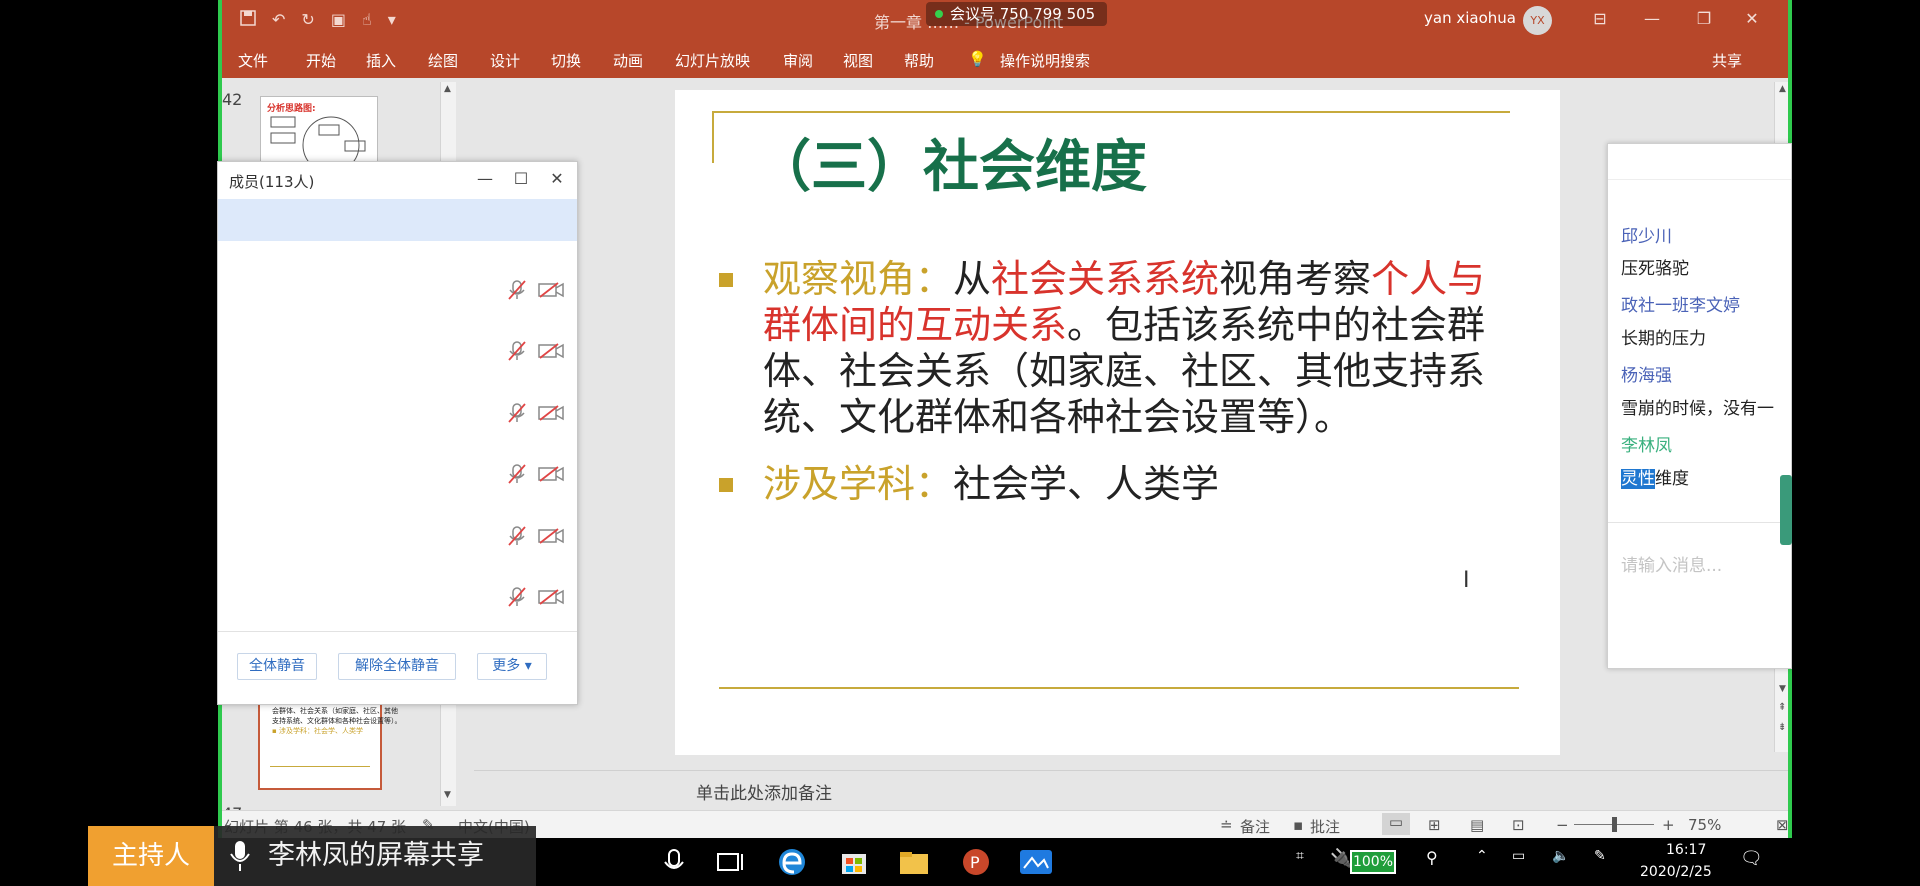 This screenshot has height=886, width=1920. What do you see at coordinates (1686, 850) in the screenshot?
I see `clock-time: 16:17` at bounding box center [1686, 850].